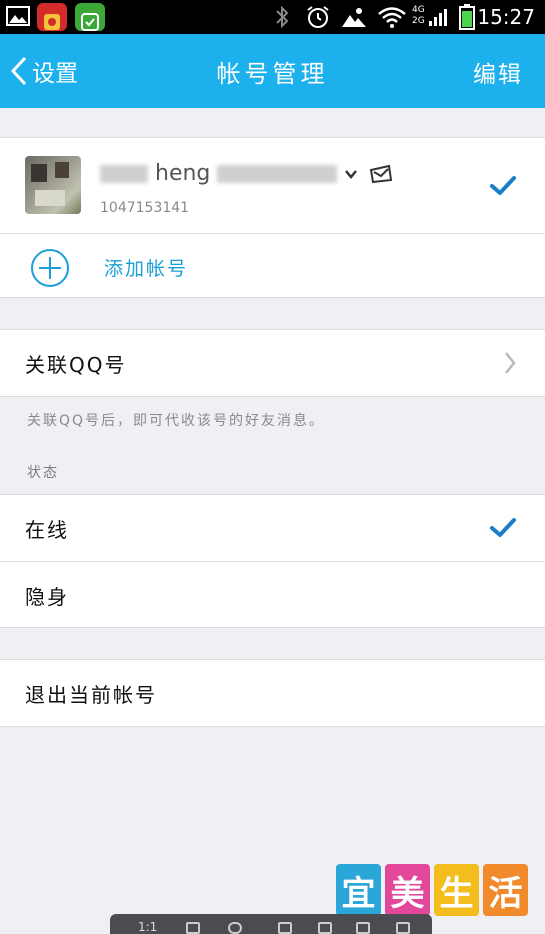  What do you see at coordinates (193, 928) in the screenshot?
I see `fit-screen-icon` at bounding box center [193, 928].